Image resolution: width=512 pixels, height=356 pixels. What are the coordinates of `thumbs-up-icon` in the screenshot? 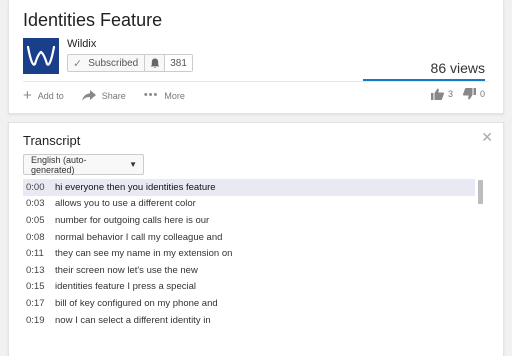 It's located at (437, 94).